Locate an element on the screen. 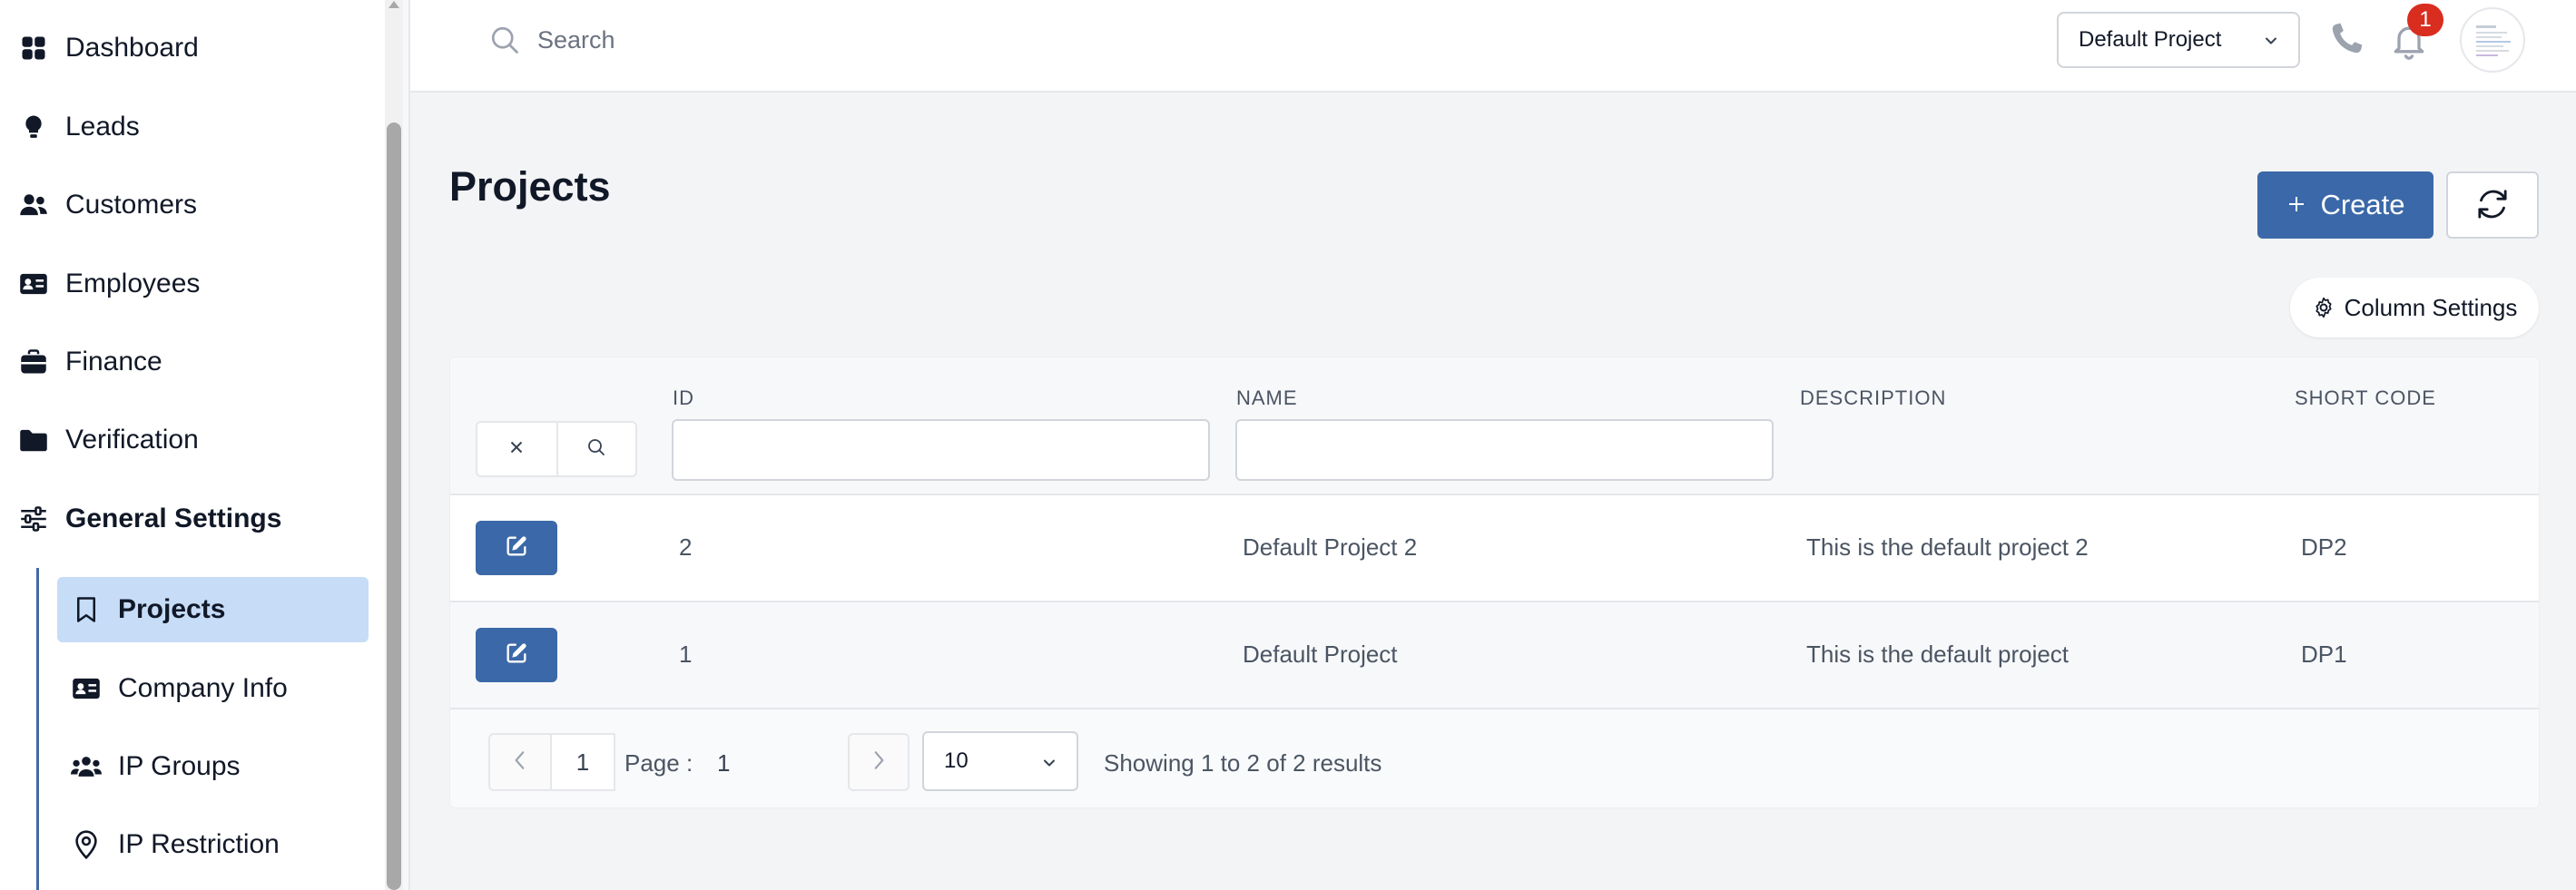 The image size is (2576, 890). apply-filter-button is located at coordinates (595, 449).